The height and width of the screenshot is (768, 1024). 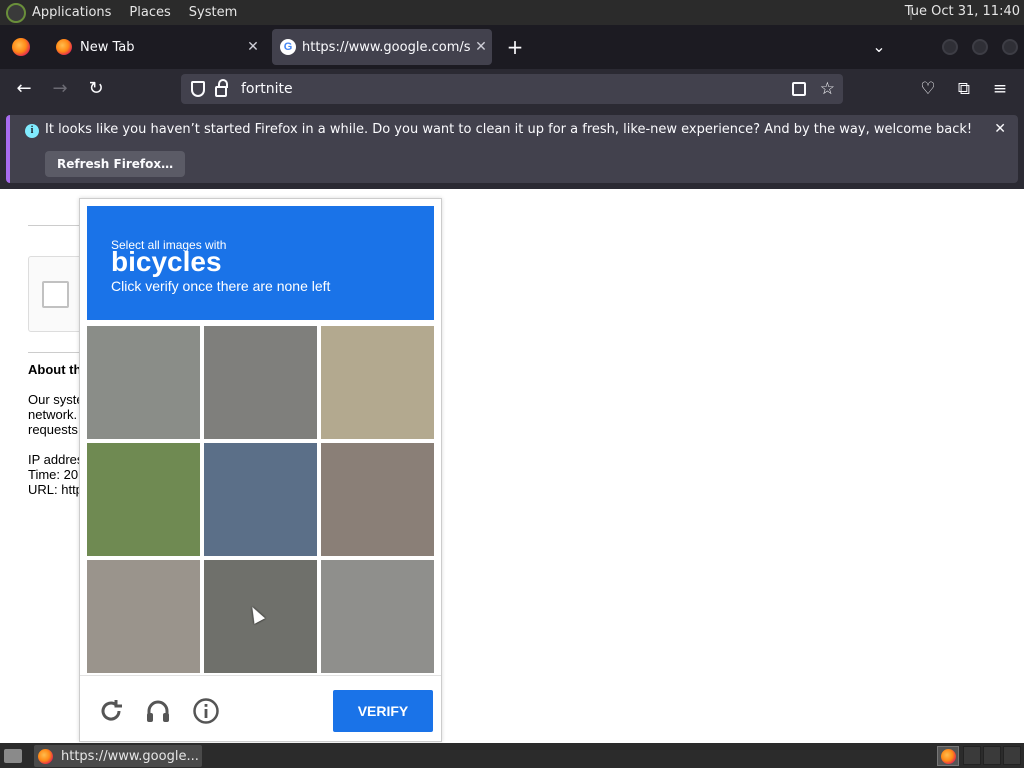 What do you see at coordinates (260, 675) in the screenshot?
I see `captcha-footer-divider` at bounding box center [260, 675].